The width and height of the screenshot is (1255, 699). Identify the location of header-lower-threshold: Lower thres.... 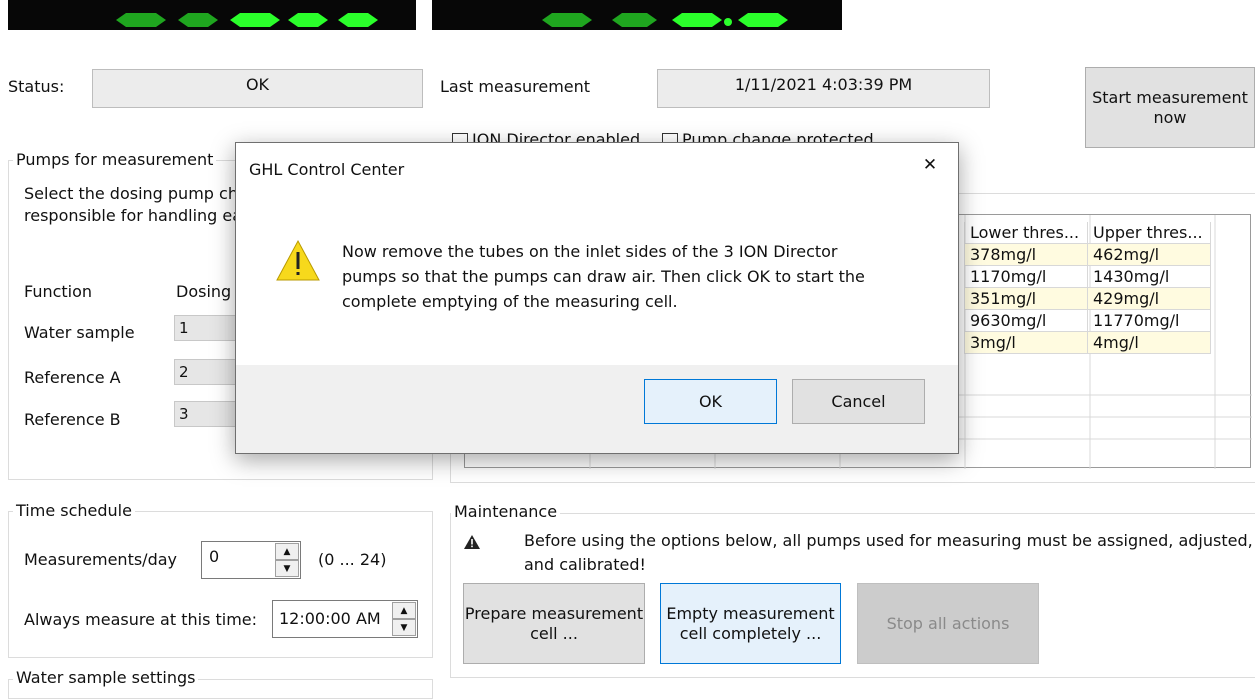
(1026, 233).